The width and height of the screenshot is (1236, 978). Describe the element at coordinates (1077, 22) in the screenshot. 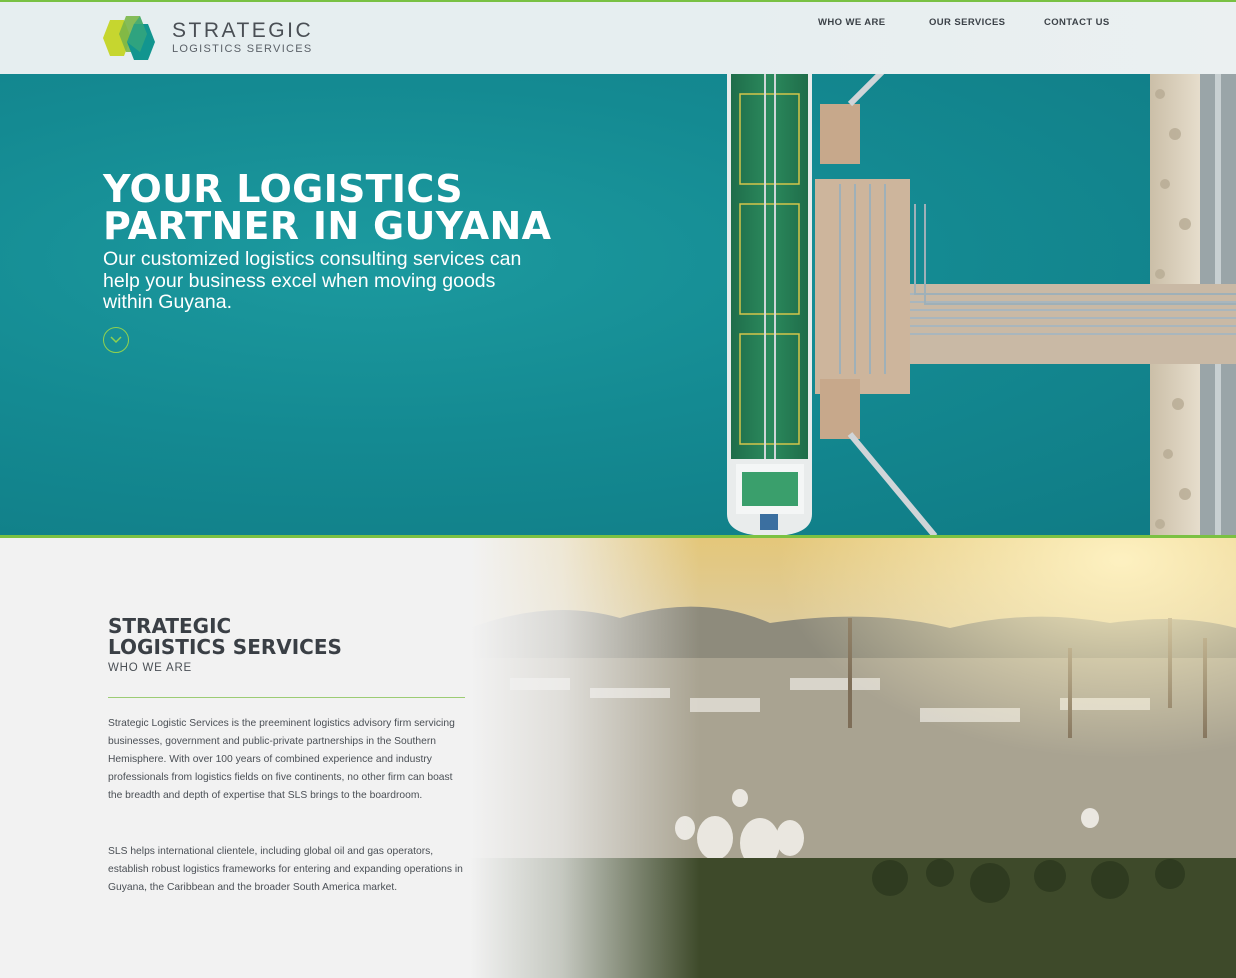

I see `nav-contact-us: CONTACT US` at that location.